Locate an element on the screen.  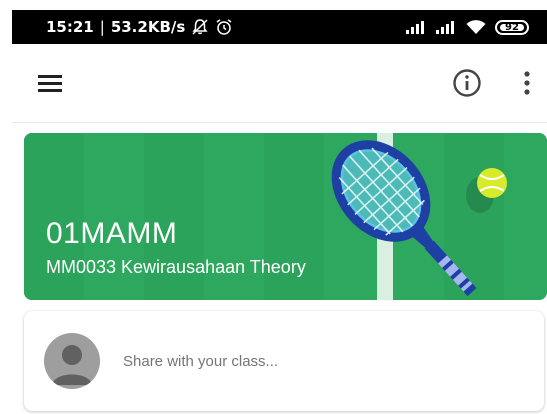
battery-icon: 92 is located at coordinates (512, 27).